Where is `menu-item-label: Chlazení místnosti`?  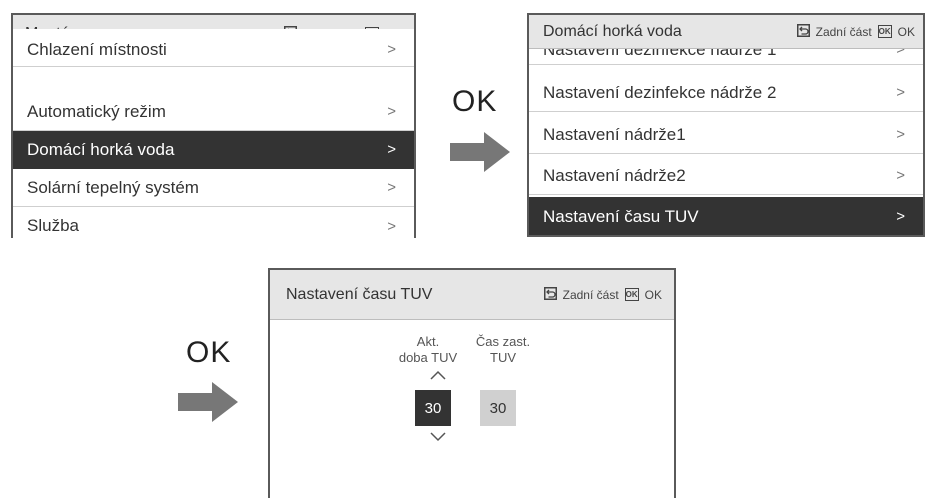
menu-item-label: Chlazení místnosti is located at coordinates (97, 49).